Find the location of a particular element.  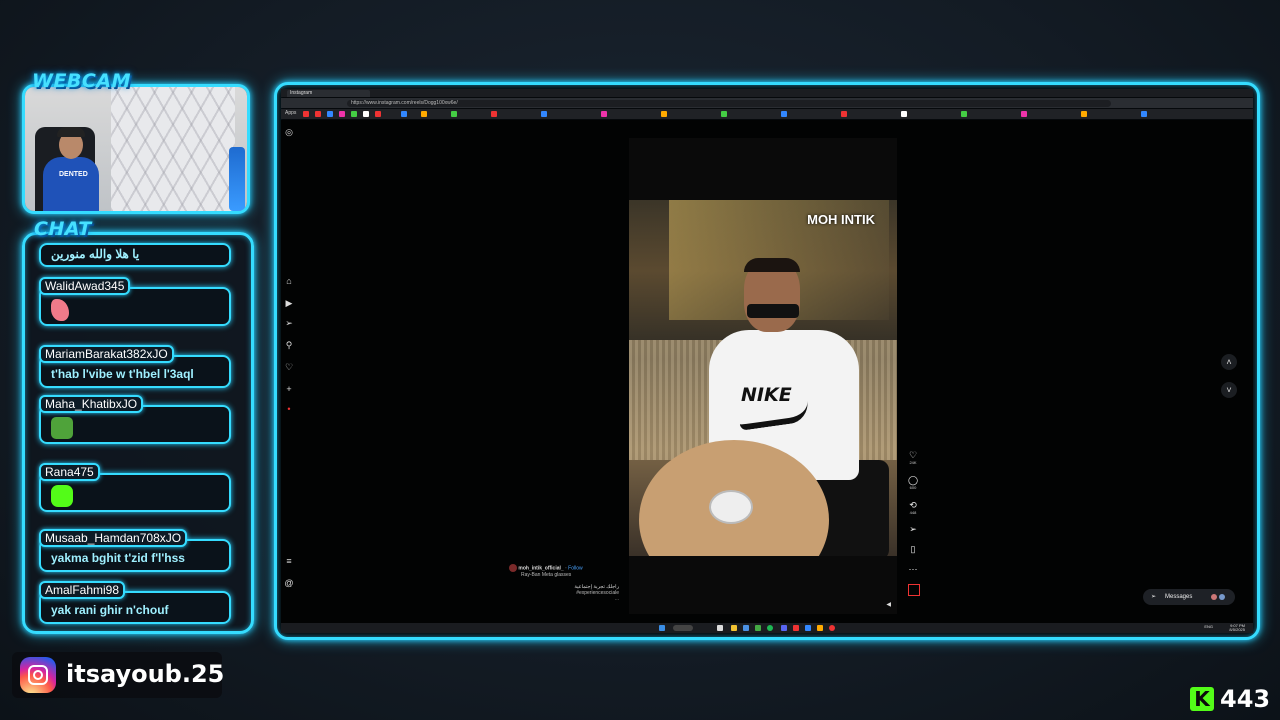

chat-message: Rana475 is located at coordinates (135, 487).